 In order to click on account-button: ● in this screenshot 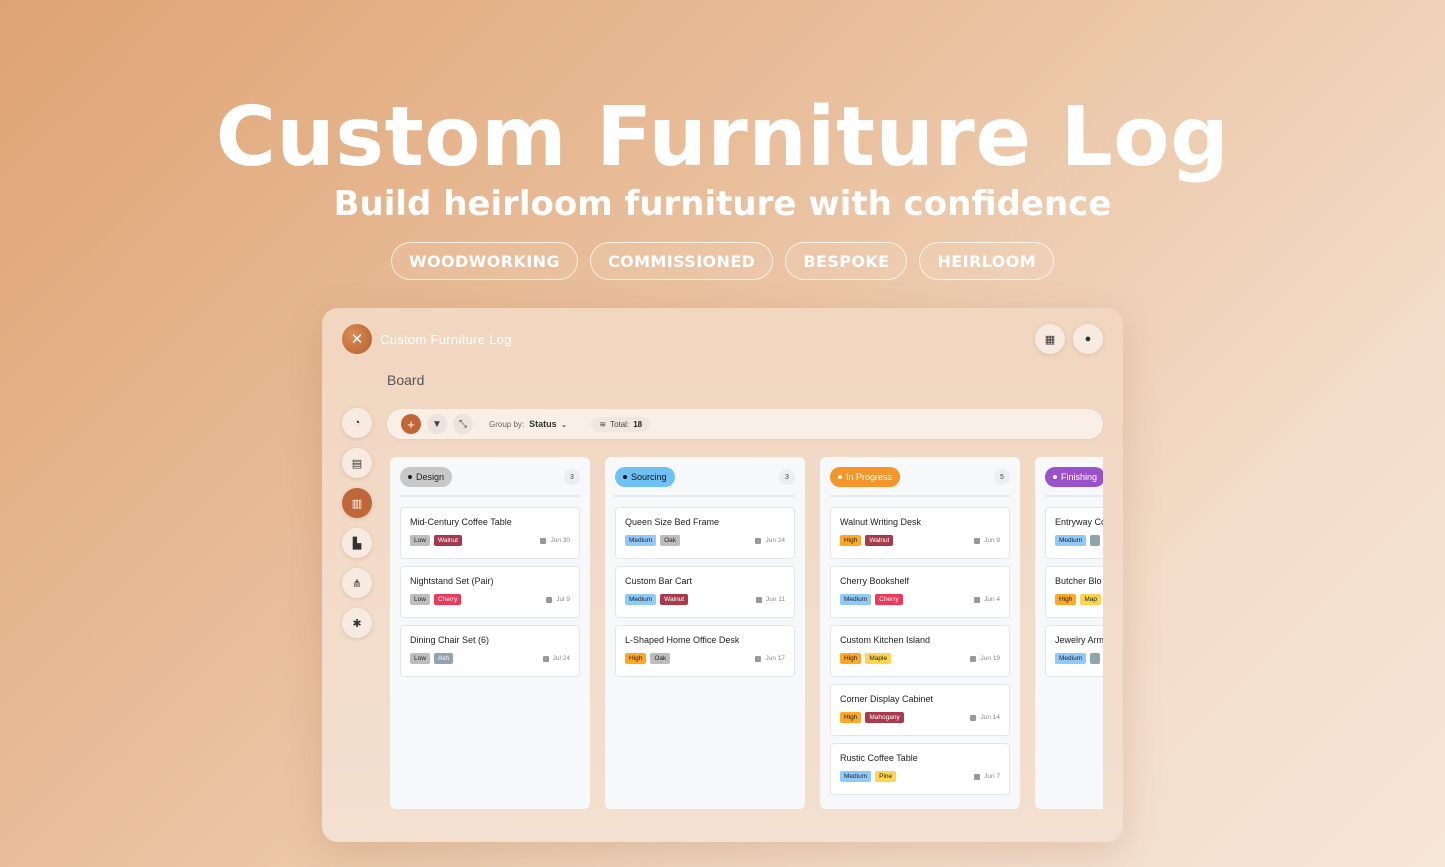, I will do `click(1088, 339)`.